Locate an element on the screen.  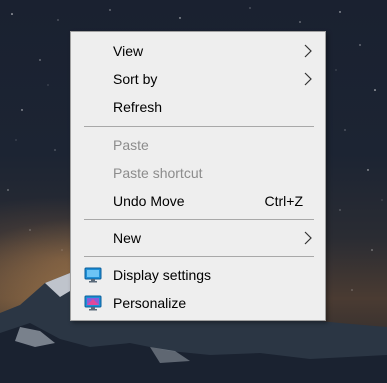
menu-item-label: Paste shortcut is located at coordinates (158, 173).